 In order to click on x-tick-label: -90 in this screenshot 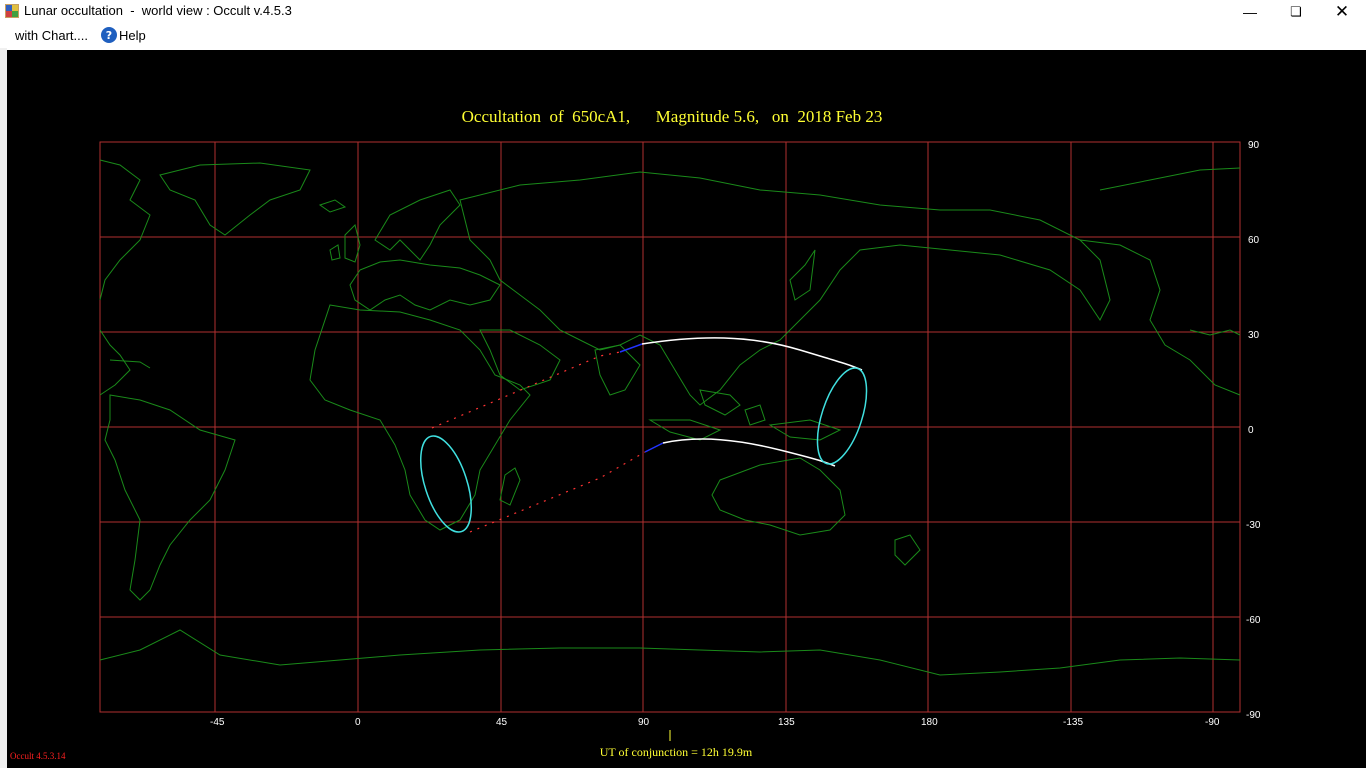, I will do `click(1212, 722)`.